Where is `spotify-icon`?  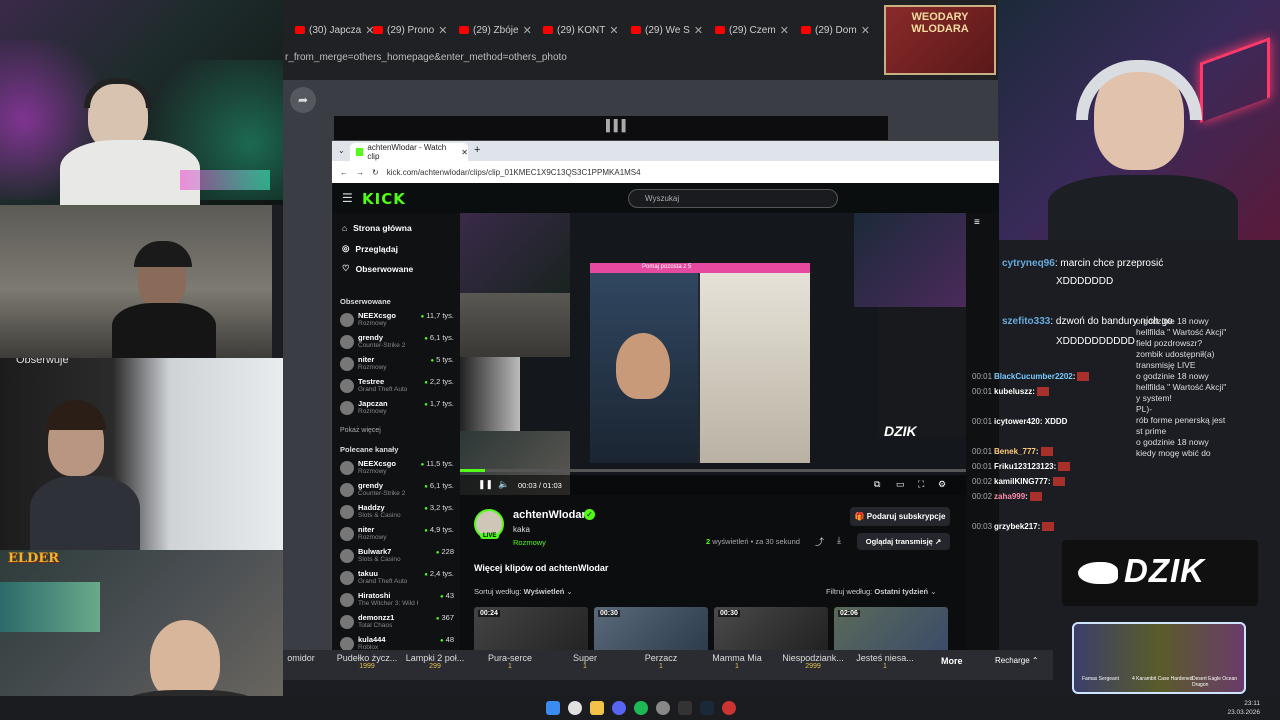
spotify-icon is located at coordinates (641, 708).